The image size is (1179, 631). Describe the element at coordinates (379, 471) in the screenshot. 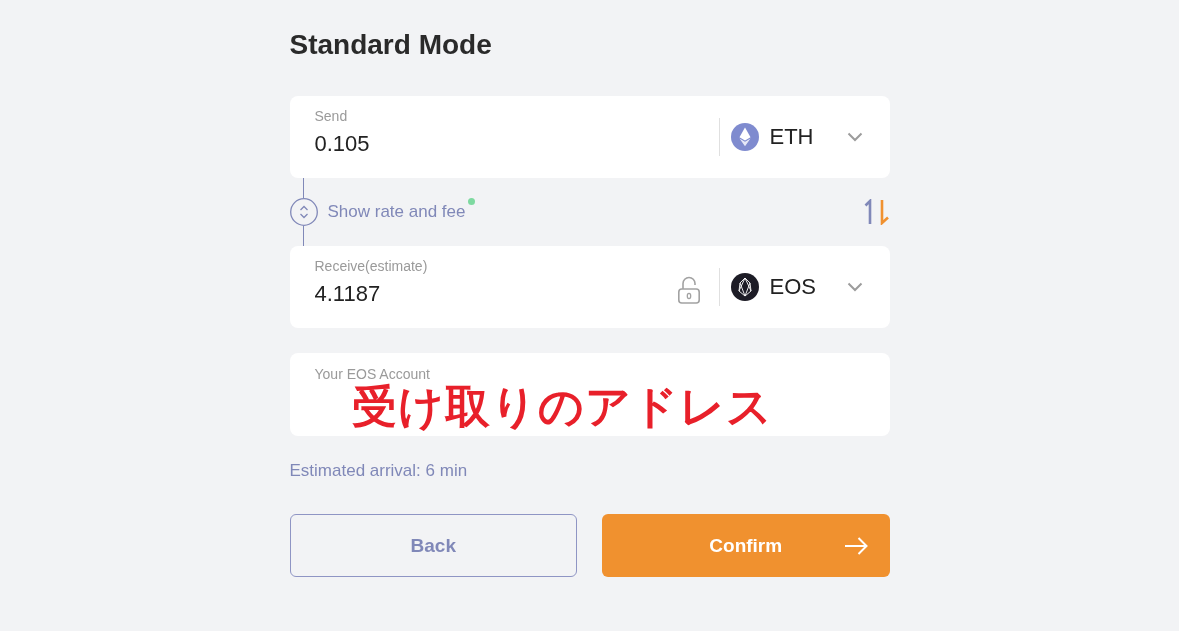

I see `estimated-arrival-text: Estimated arrival: 6 min` at that location.